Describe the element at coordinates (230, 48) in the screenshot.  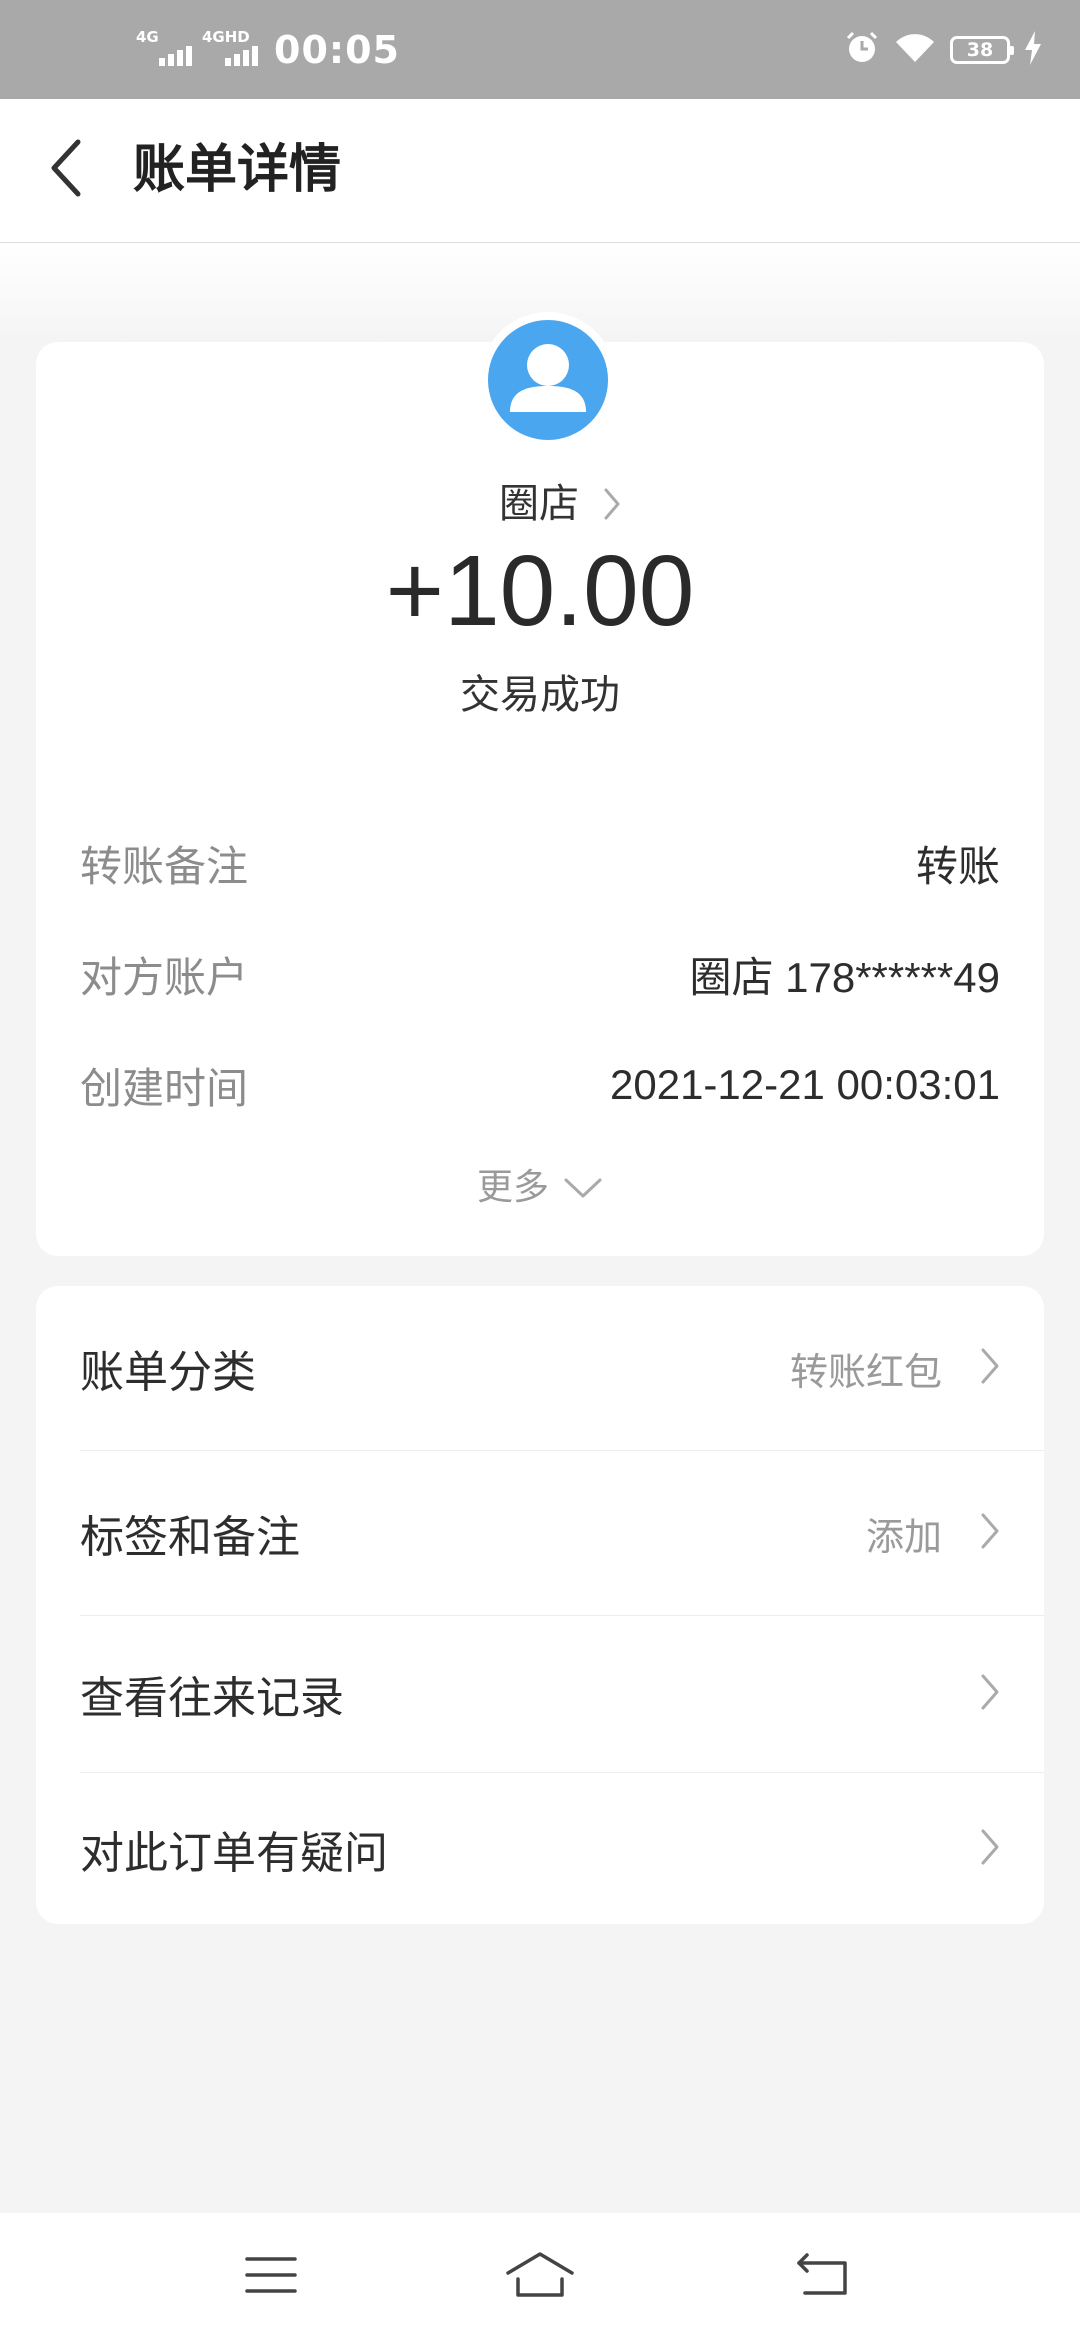
I see `signal-2-icon: 4GHD` at that location.